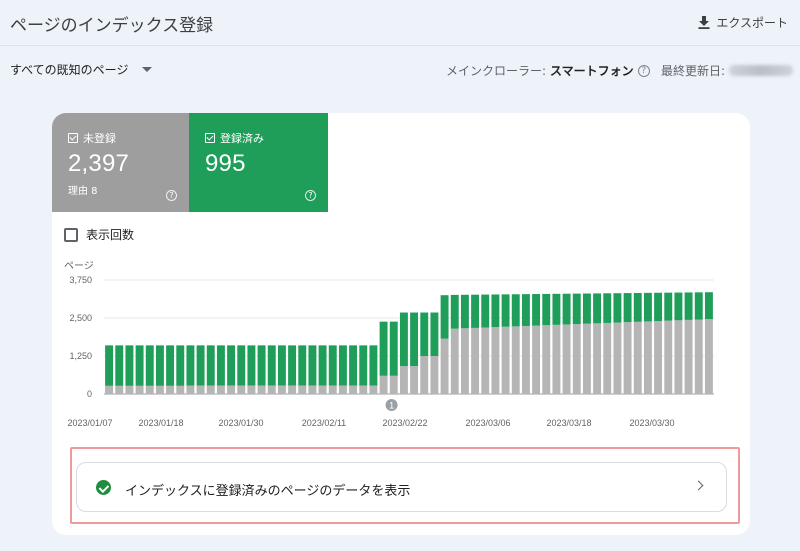 The image size is (800, 551). Describe the element at coordinates (80, 356) in the screenshot. I see `y-tick-label: 1,250` at that location.